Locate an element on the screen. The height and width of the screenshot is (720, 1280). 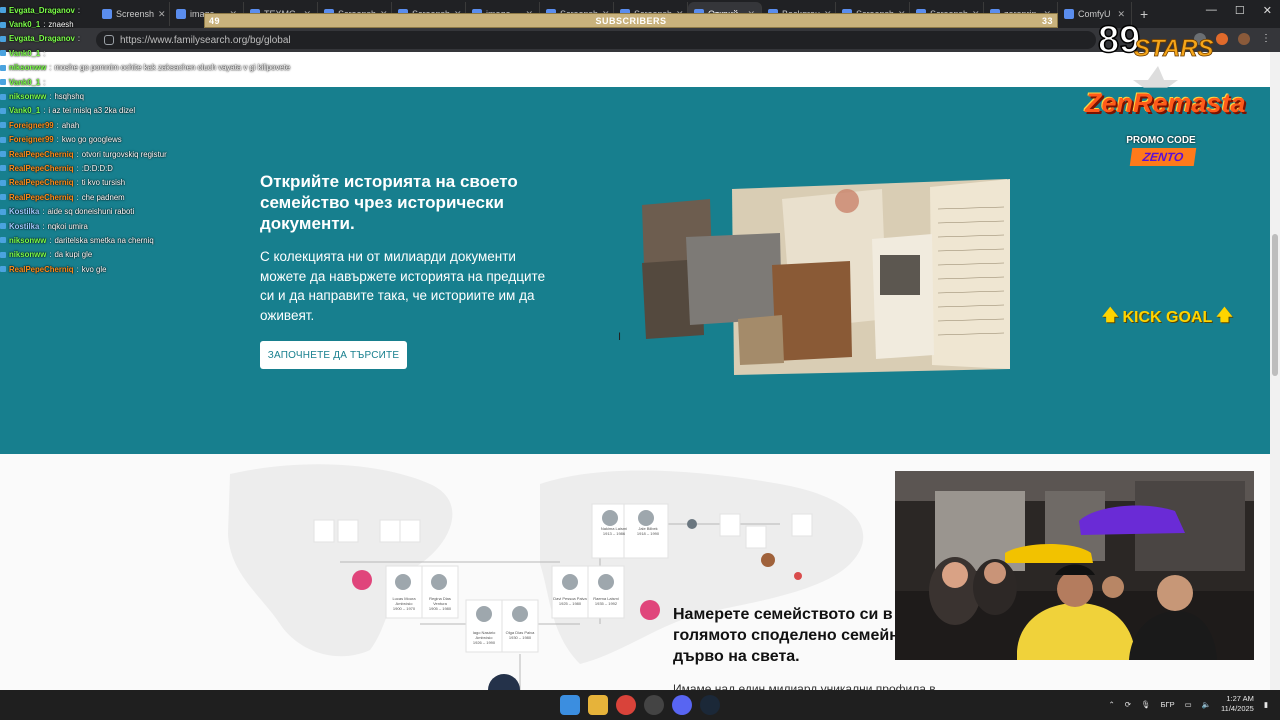
subscribers-goal: 33 is located at coordinates (1047, 20).